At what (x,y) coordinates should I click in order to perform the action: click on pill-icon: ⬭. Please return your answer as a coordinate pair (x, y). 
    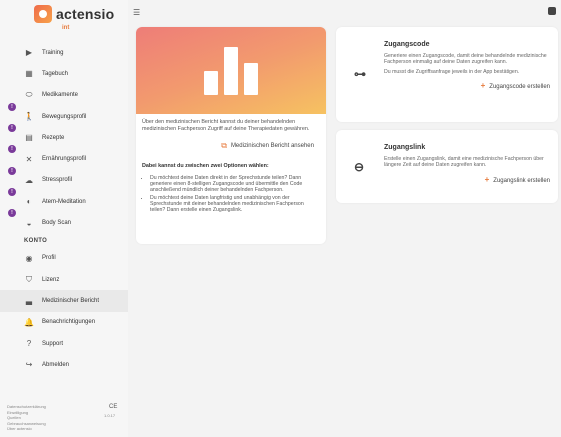
    Looking at the image, I should click on (29, 95).